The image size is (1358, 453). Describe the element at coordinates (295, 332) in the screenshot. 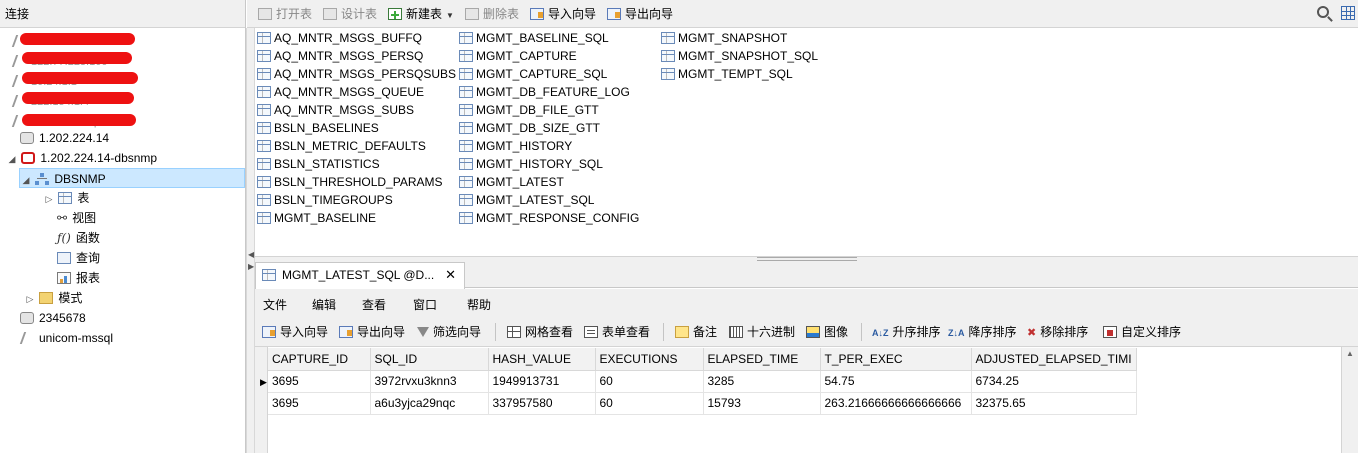

I see `grid-import-wizard-button: 导入向导` at that location.